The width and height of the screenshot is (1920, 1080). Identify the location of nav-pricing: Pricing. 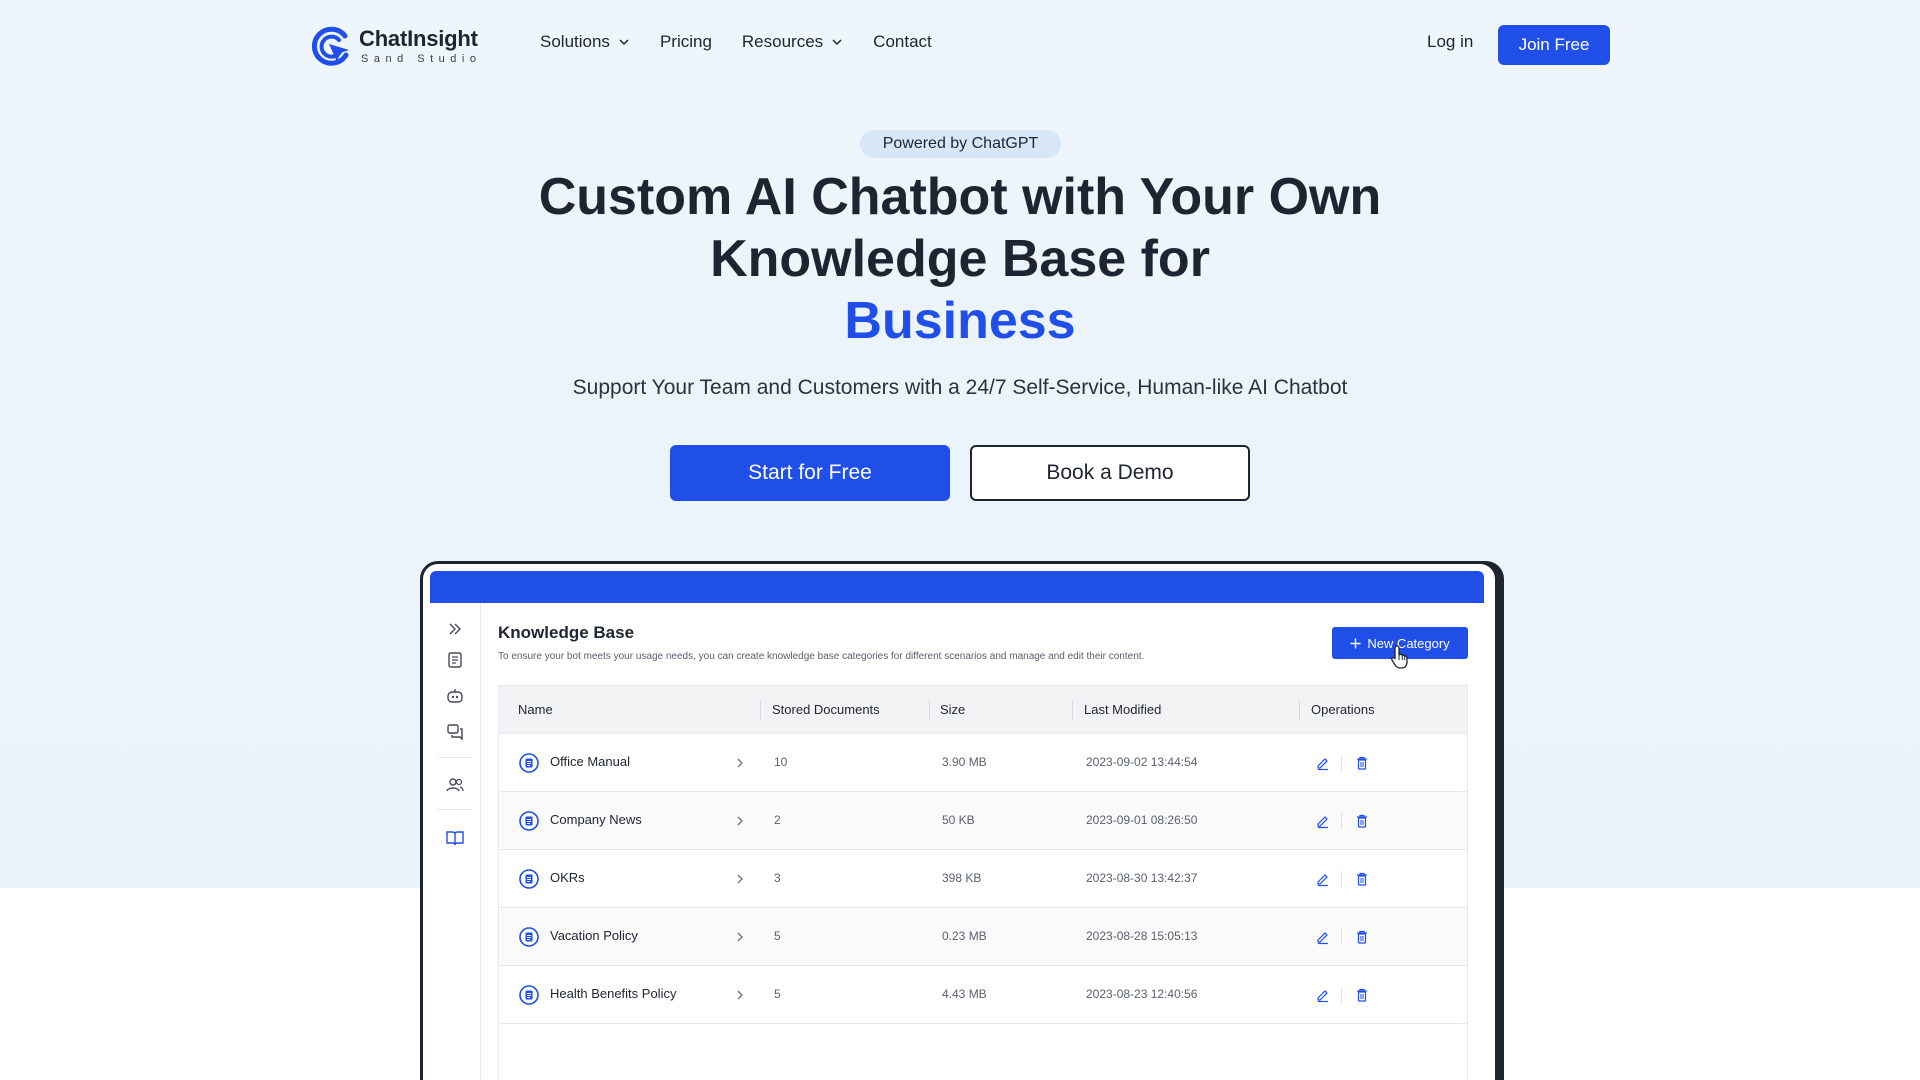
(686, 42).